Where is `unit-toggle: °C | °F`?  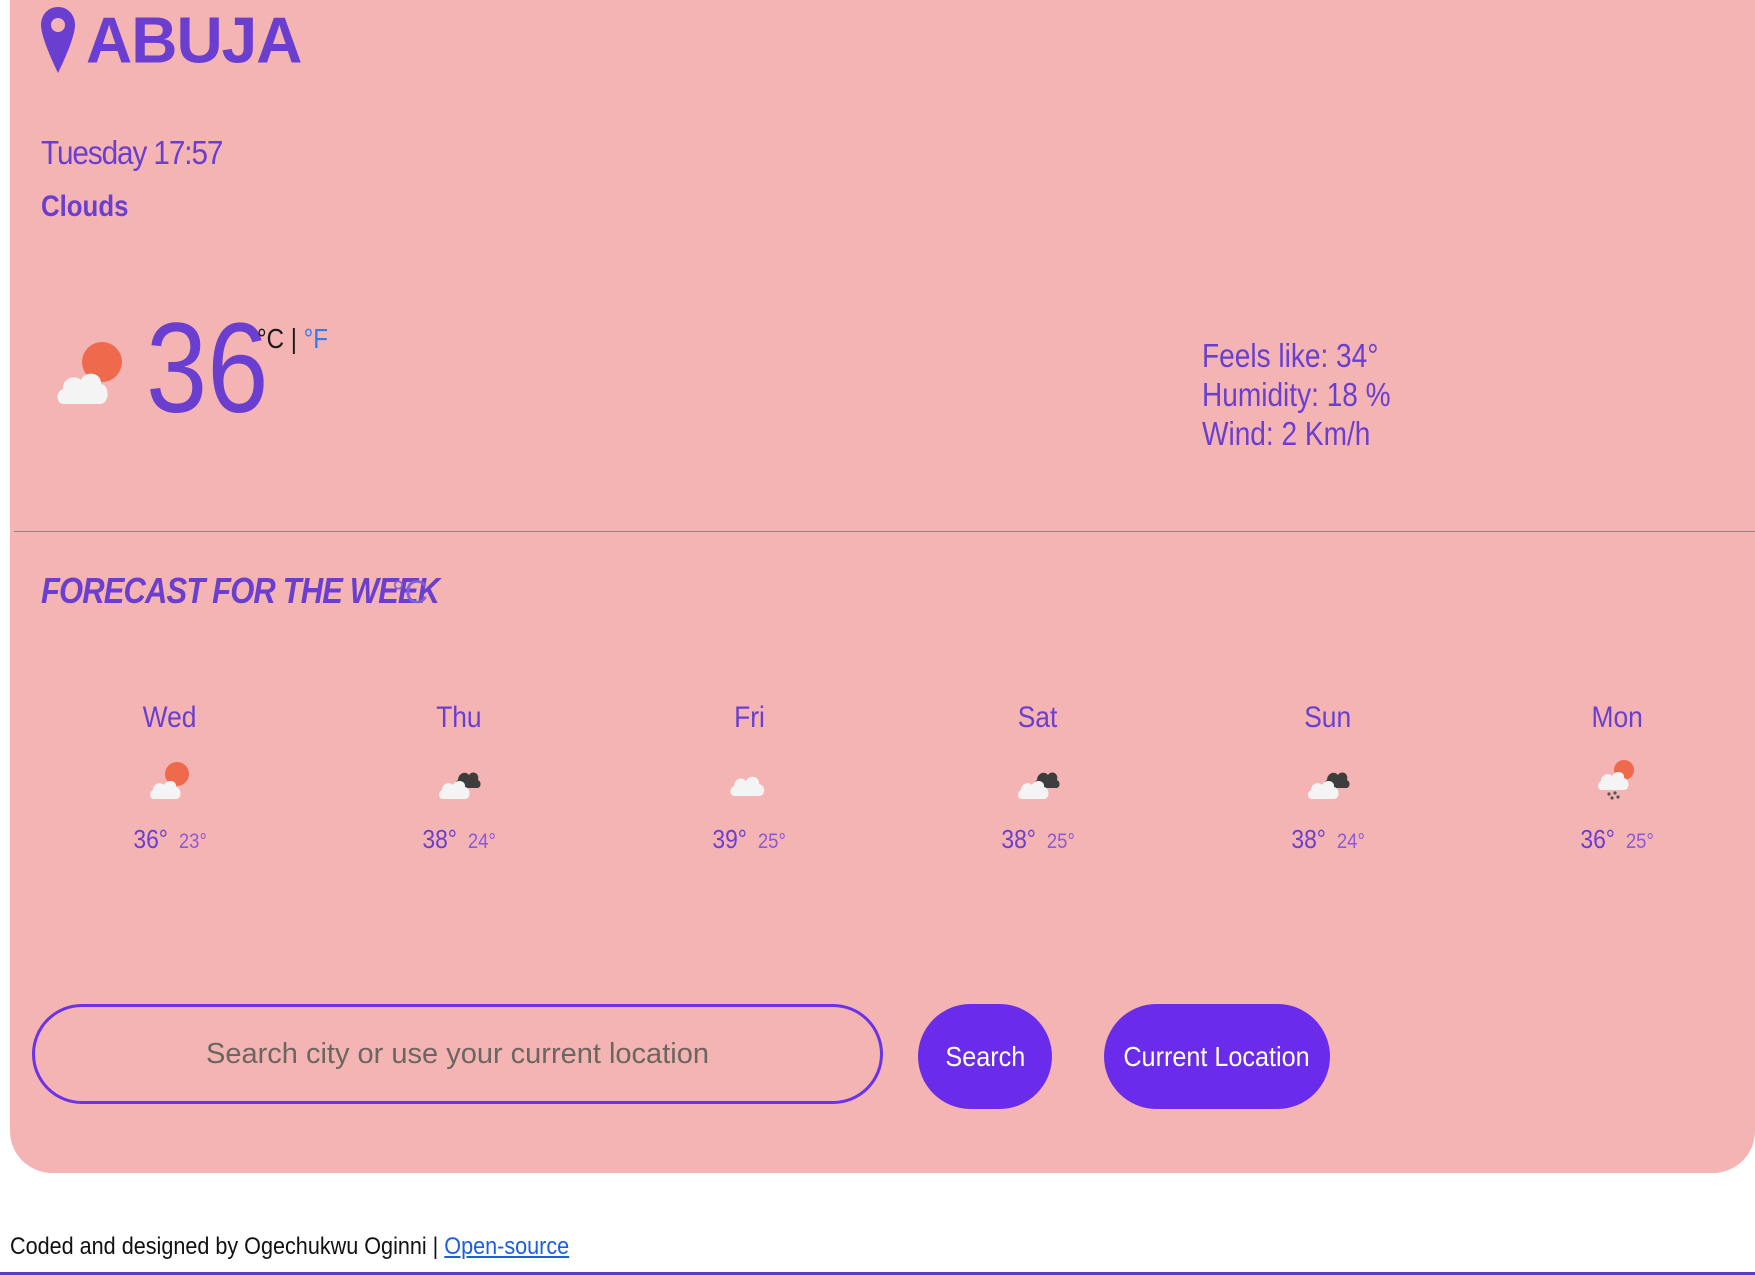
unit-toggle: °C | °F is located at coordinates (292, 339).